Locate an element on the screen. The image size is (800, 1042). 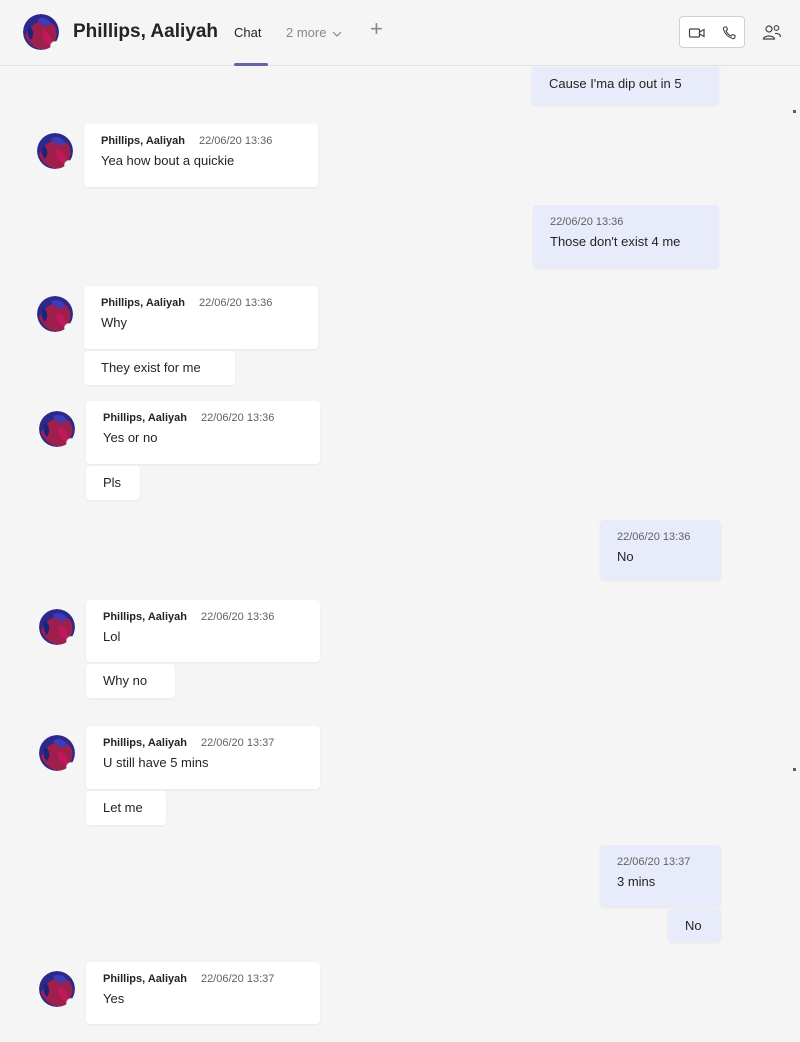
people-icon is located at coordinates (772, 33).